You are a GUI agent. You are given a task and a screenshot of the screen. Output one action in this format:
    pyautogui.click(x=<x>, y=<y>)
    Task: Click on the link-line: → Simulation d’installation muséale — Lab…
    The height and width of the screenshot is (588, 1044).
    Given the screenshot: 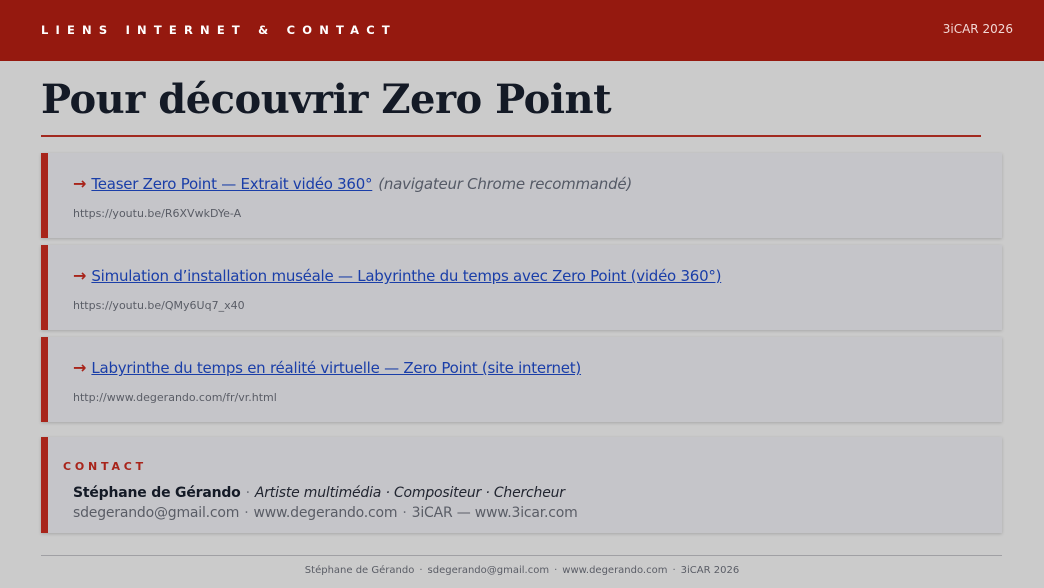 What is the action you would take?
    pyautogui.click(x=397, y=275)
    